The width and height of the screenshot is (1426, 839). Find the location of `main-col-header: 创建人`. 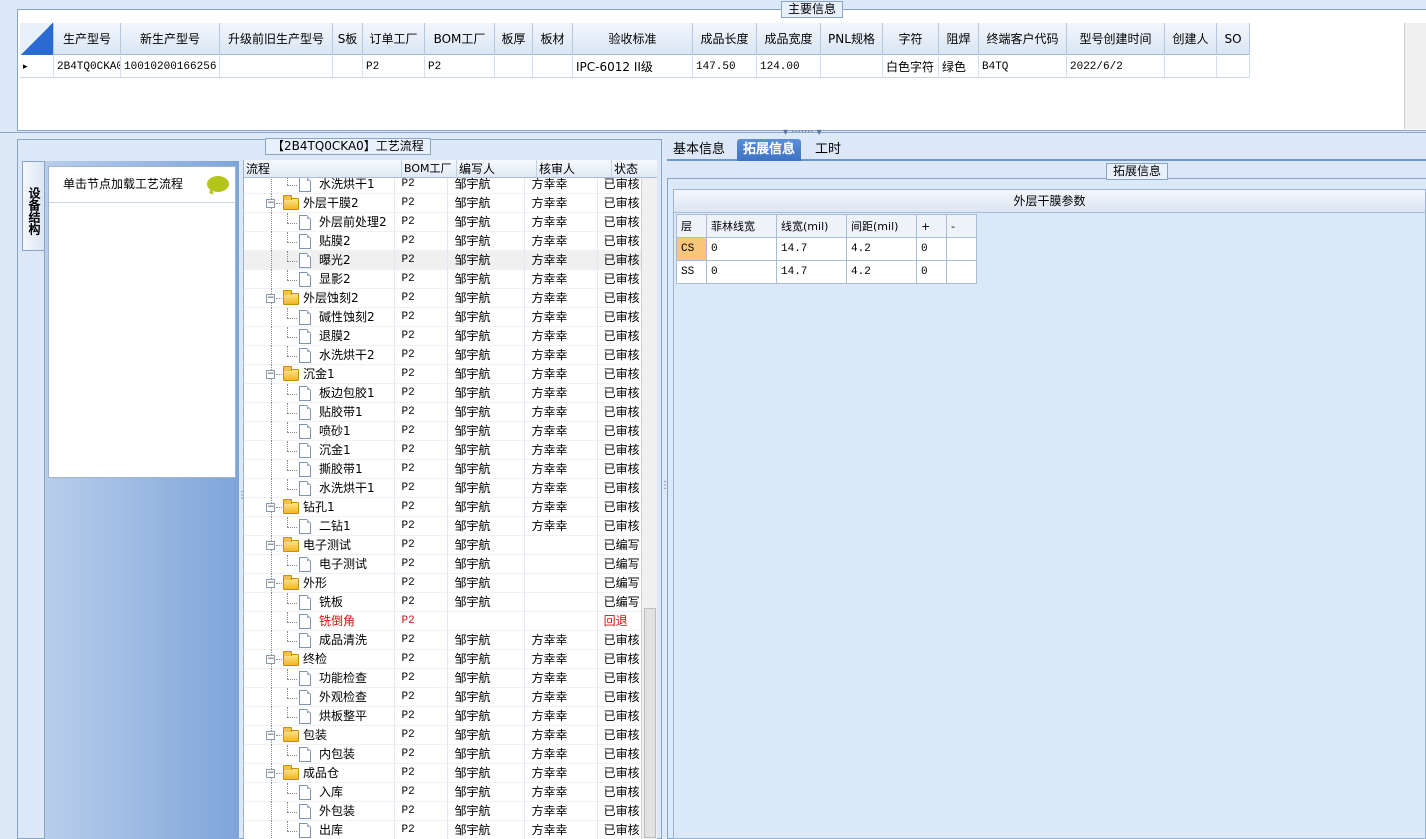

main-col-header: 创建人 is located at coordinates (1191, 39).